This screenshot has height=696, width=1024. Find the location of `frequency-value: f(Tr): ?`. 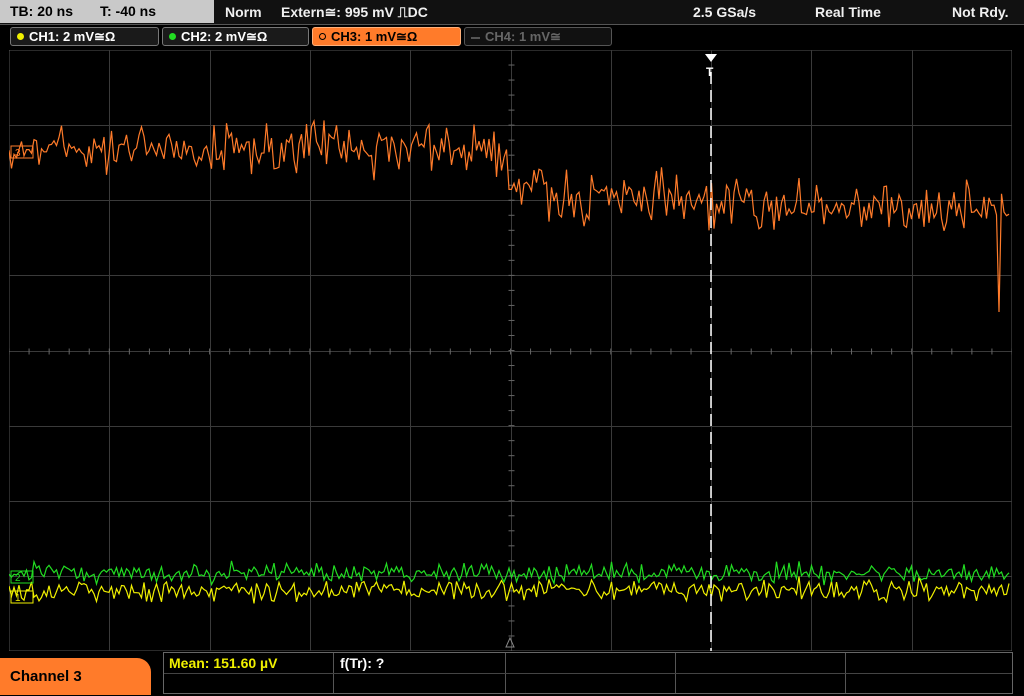

frequency-value: f(Tr): ? is located at coordinates (362, 663).